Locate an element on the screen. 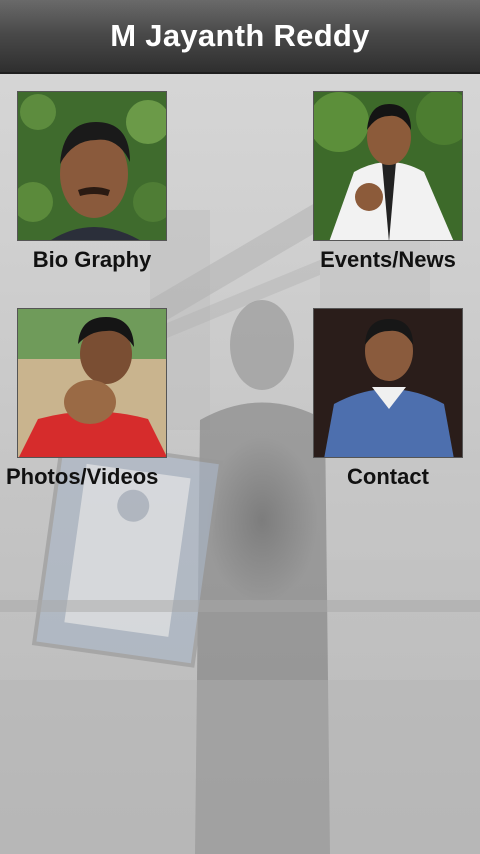 This screenshot has height=854, width=480. tile-events-news: Events/News is located at coordinates (388, 182).